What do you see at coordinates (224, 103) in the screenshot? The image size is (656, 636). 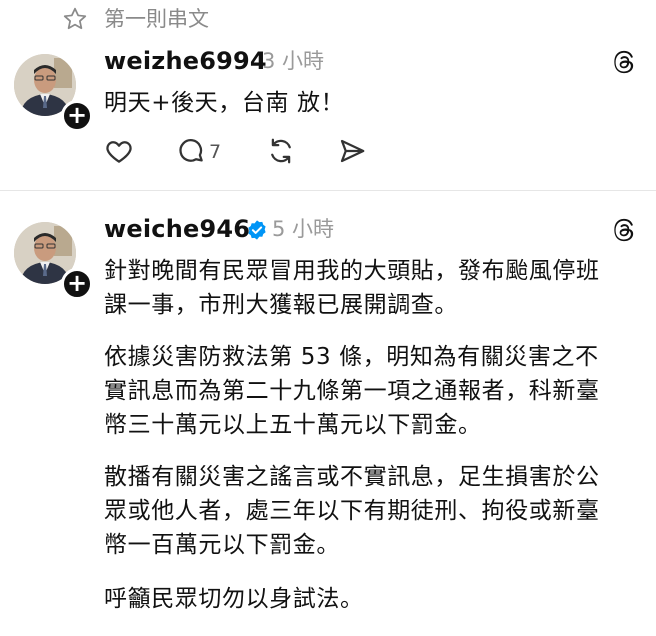 I see `post-text: 明天+後天，台南 放！` at bounding box center [224, 103].